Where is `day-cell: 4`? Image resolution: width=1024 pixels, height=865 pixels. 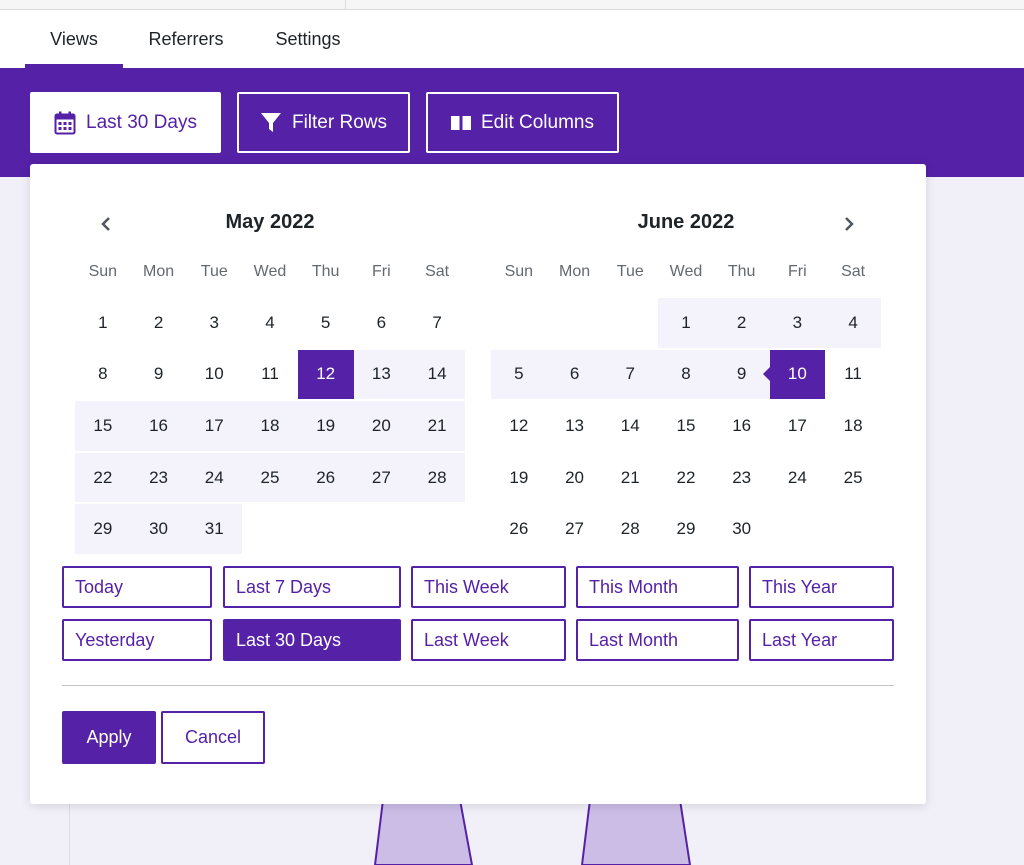
day-cell: 4 is located at coordinates (270, 323).